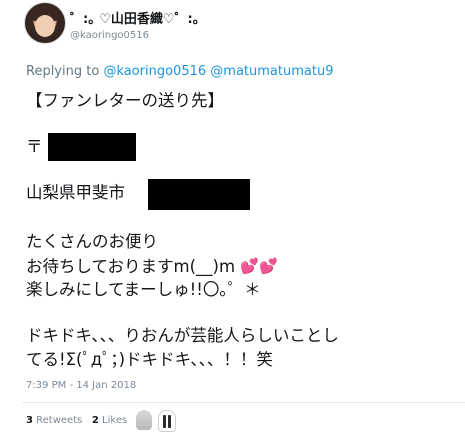 This screenshot has width=465, height=439. I want to click on author-avatar, so click(45, 23).